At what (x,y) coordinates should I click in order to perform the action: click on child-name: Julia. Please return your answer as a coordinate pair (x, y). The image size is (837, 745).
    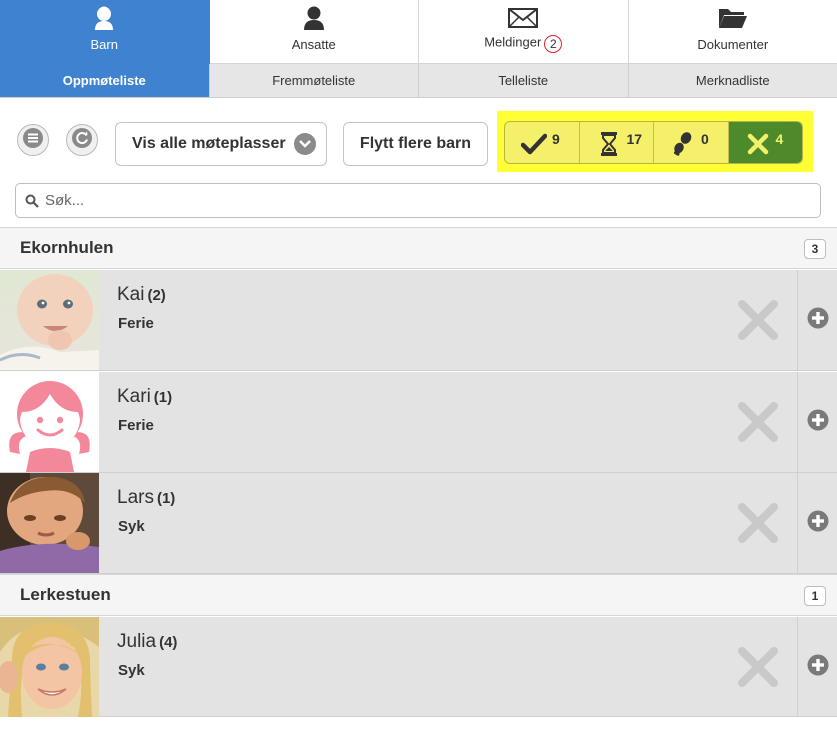
    Looking at the image, I should click on (137, 641).